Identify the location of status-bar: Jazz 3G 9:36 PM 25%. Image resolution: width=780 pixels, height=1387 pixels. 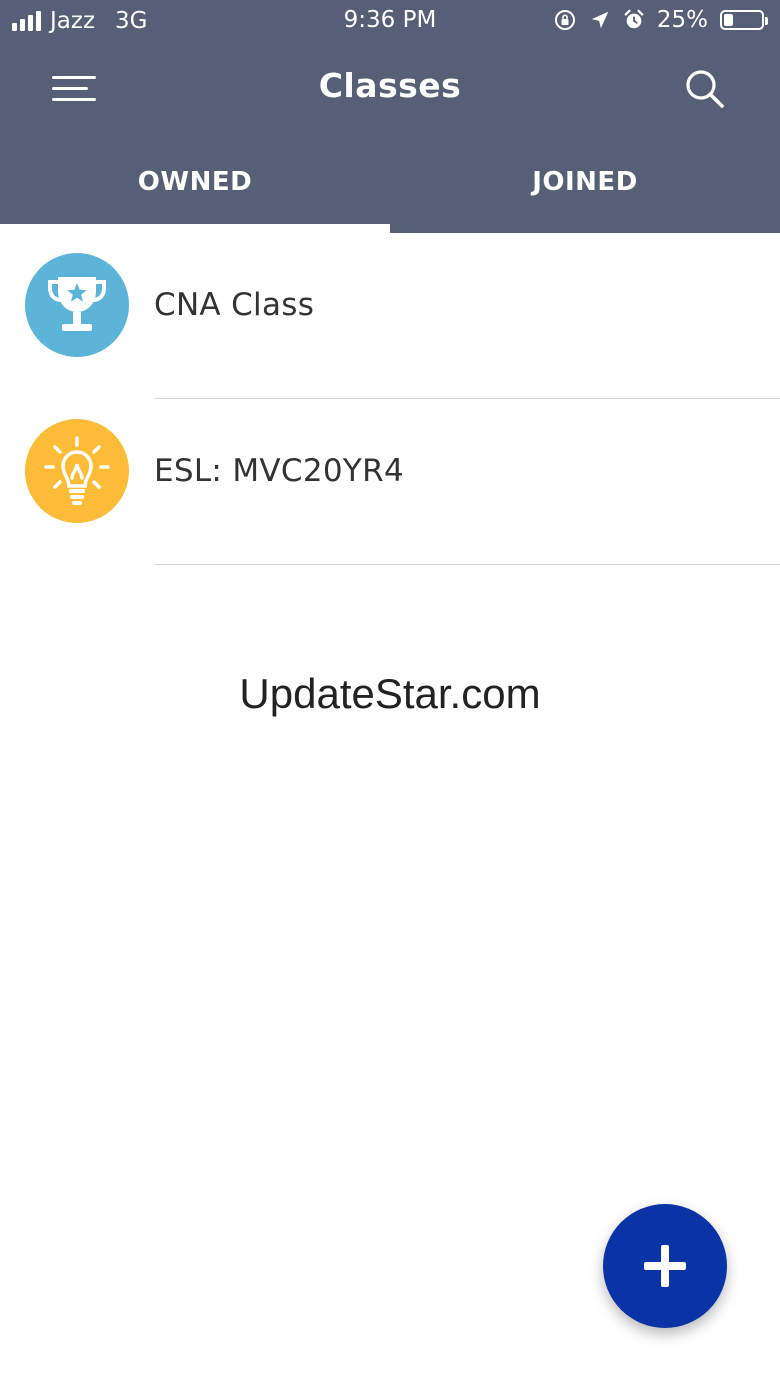
(390, 22).